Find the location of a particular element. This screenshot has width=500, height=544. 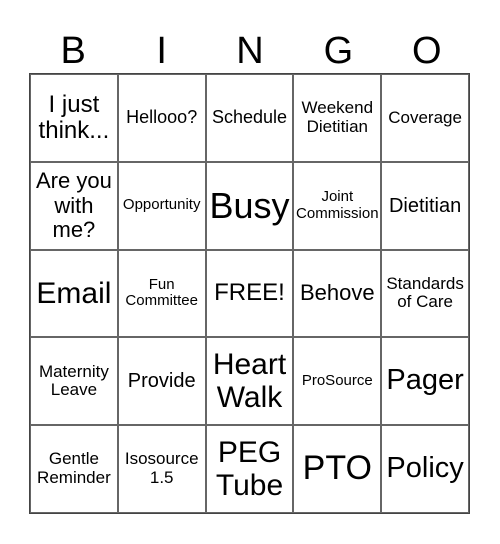

bingo-cell: Email is located at coordinates (74, 293).